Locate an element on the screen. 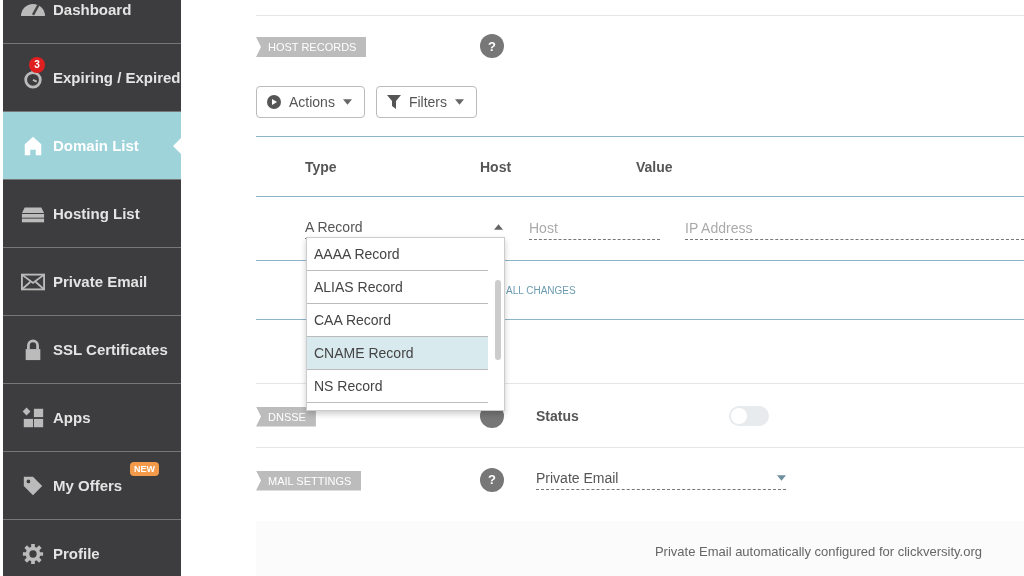 This screenshot has width=1024, height=576. sidebar-label: My Offers is located at coordinates (88, 485).